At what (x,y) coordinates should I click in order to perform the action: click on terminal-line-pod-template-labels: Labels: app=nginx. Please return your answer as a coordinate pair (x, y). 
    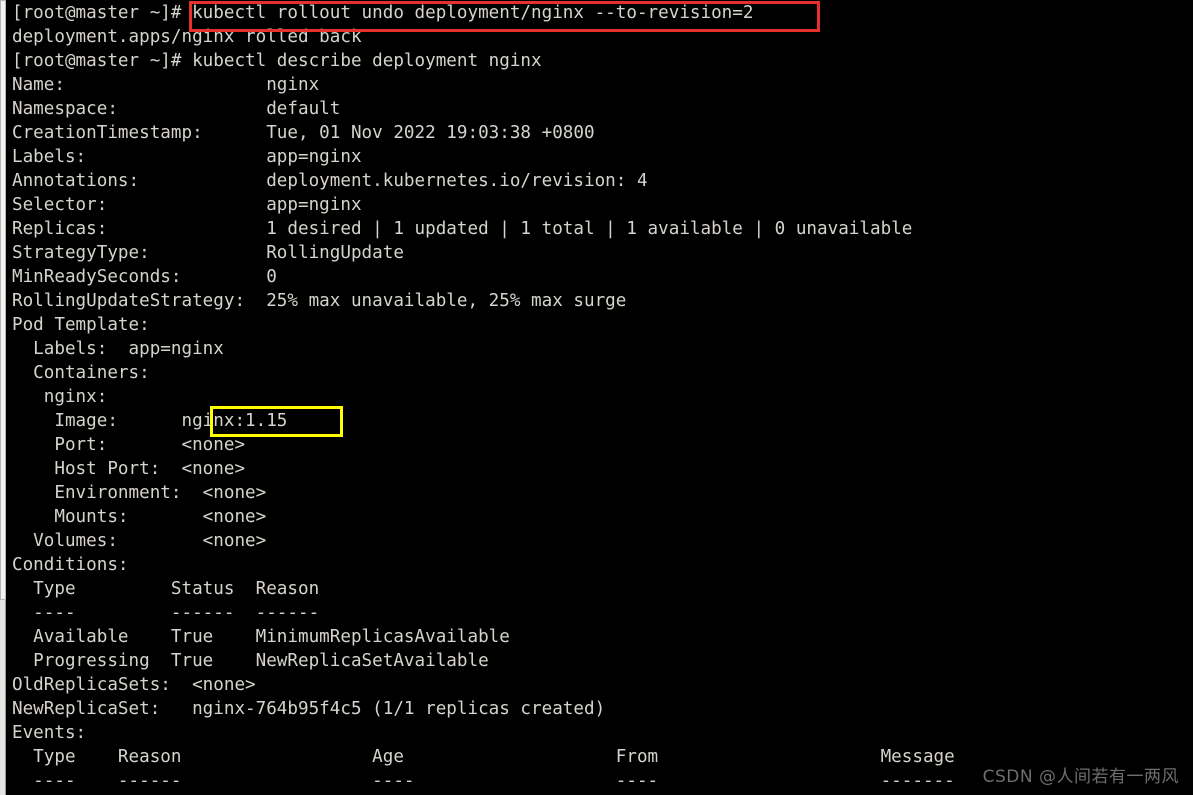
    Looking at the image, I should click on (118, 349).